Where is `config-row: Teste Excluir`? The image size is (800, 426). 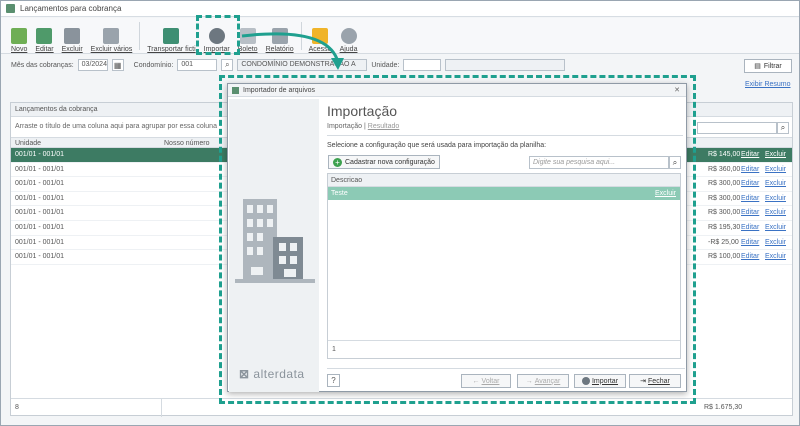 config-row: Teste Excluir is located at coordinates (504, 193).